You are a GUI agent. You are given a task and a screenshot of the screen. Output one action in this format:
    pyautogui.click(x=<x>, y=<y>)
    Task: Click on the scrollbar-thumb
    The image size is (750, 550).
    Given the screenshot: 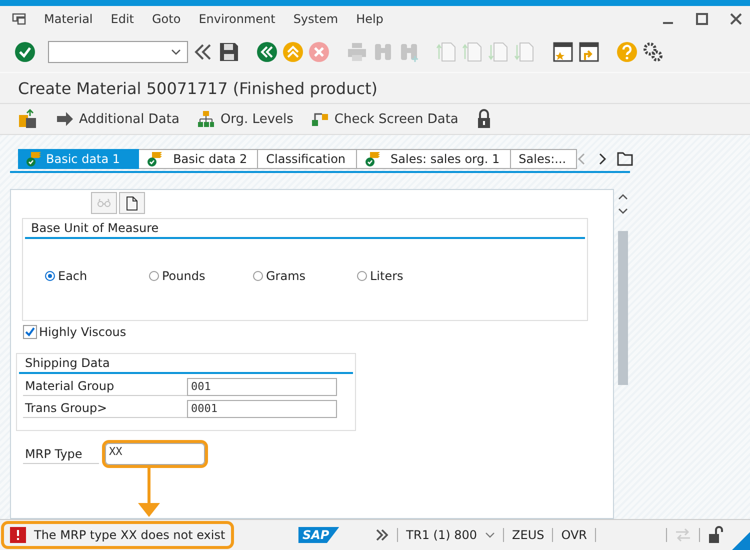 What is the action you would take?
    pyautogui.click(x=623, y=308)
    